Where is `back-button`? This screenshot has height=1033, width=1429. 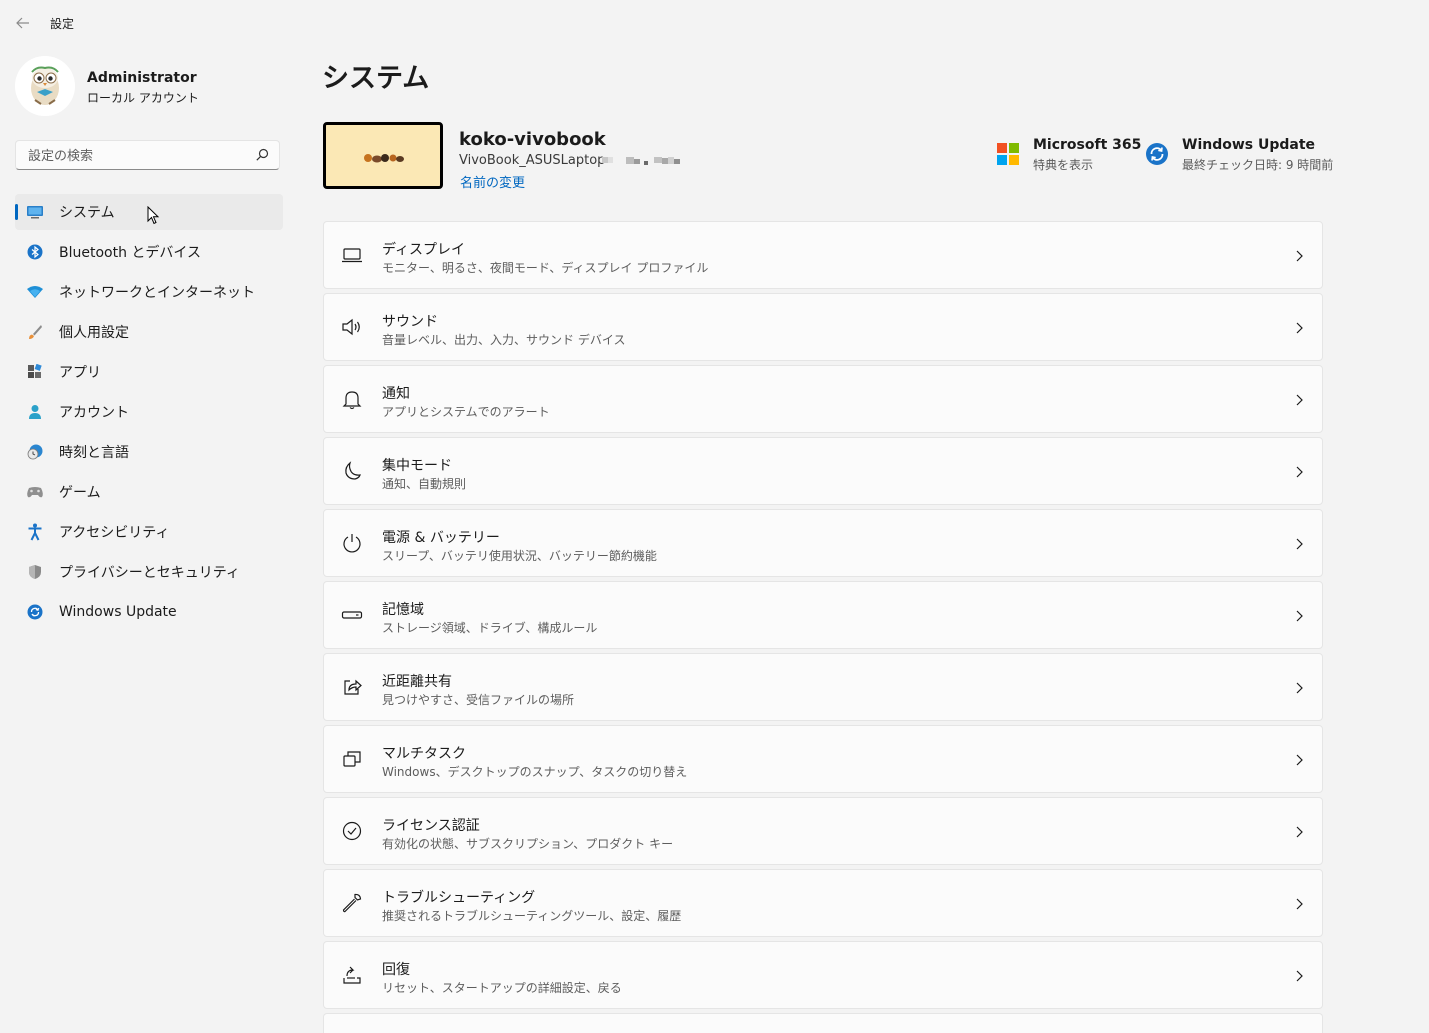 back-button is located at coordinates (23, 23).